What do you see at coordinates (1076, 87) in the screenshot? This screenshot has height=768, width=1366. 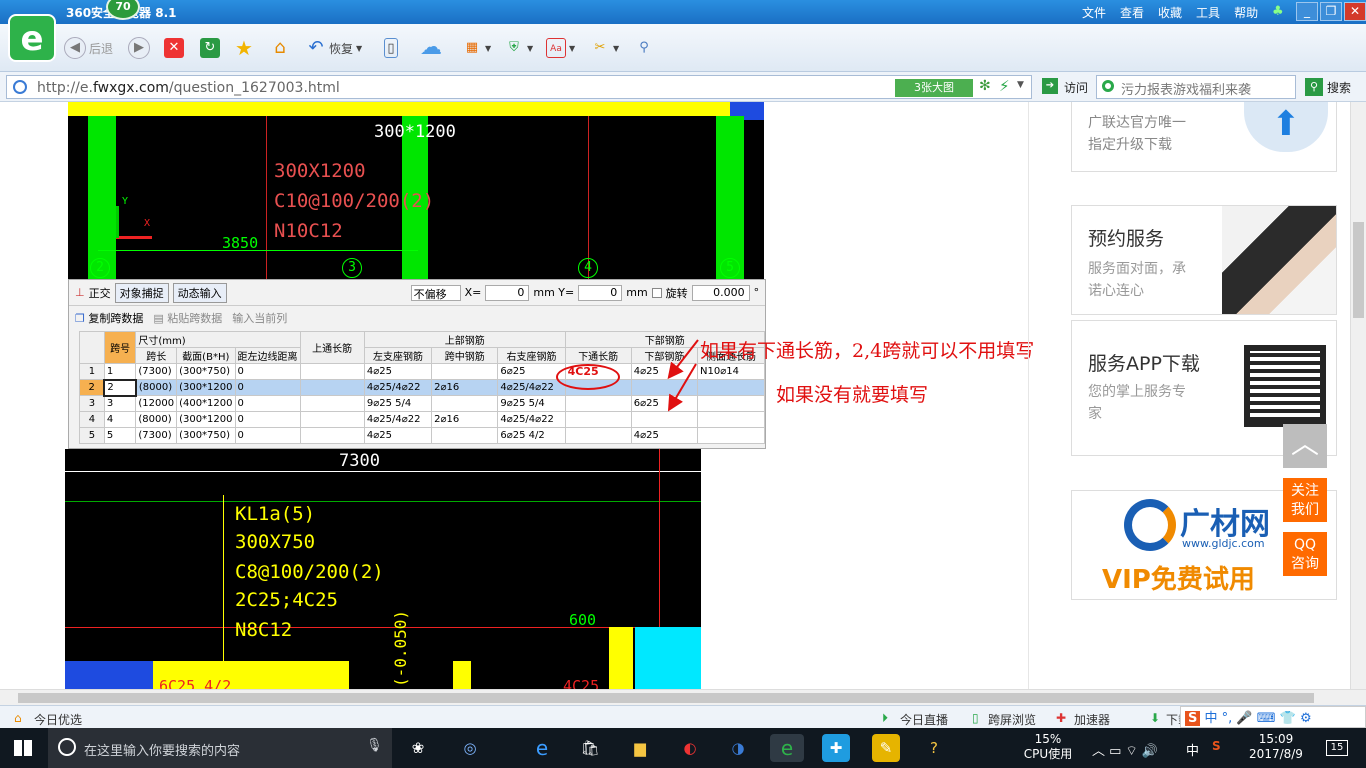 I see `visit-button: 访问` at bounding box center [1076, 87].